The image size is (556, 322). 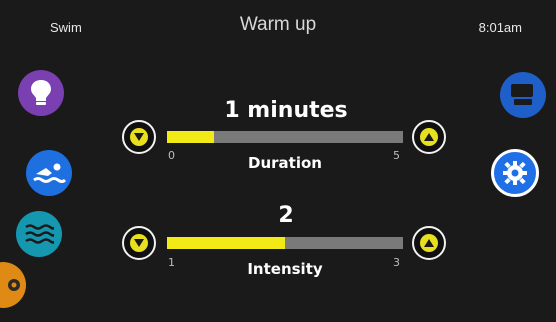 I want to click on page-title: Warm up, so click(x=278, y=24).